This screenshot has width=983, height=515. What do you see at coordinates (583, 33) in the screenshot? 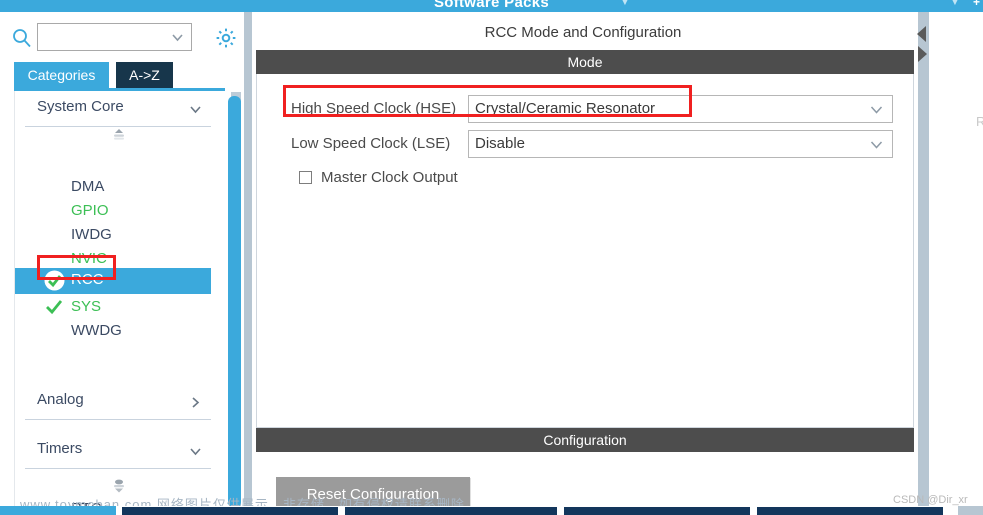
I see `page-title: RCC Mode and Configuration` at bounding box center [583, 33].